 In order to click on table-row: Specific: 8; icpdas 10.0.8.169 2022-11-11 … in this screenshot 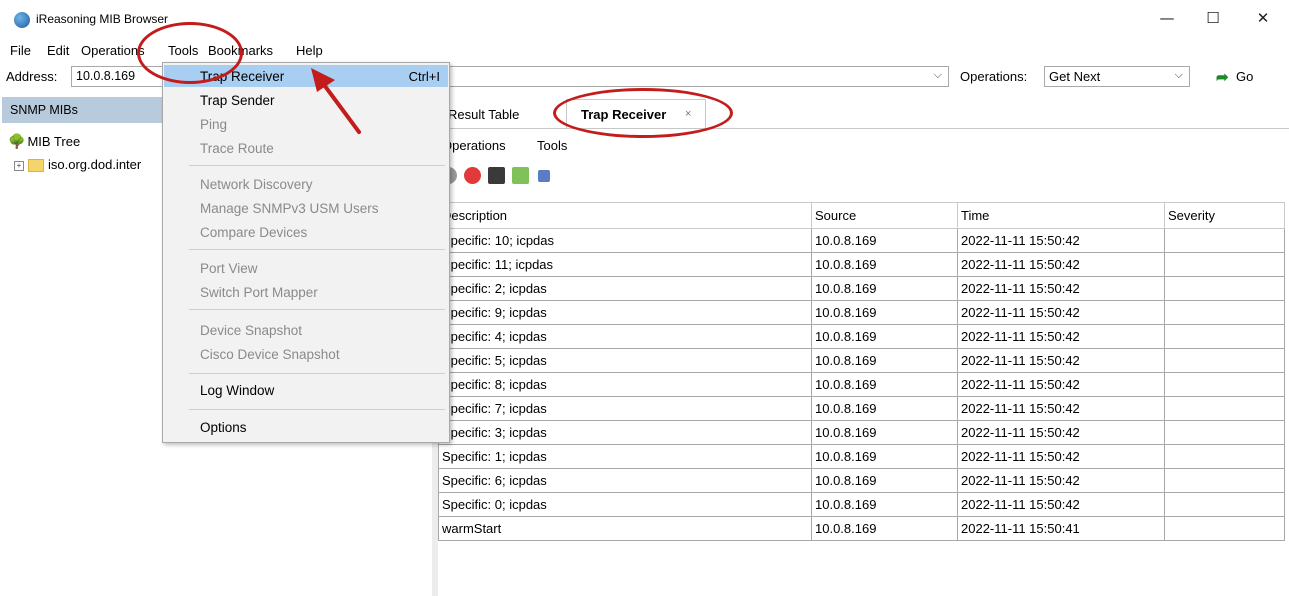, I will do `click(861, 384)`.